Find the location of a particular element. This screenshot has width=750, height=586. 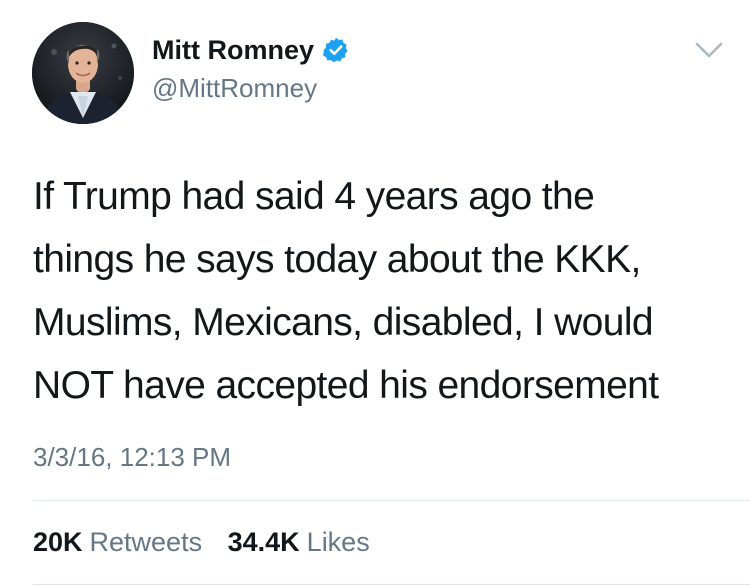

tweet-timestamp: 3/3/16, 12:13 PM is located at coordinates (132, 457).